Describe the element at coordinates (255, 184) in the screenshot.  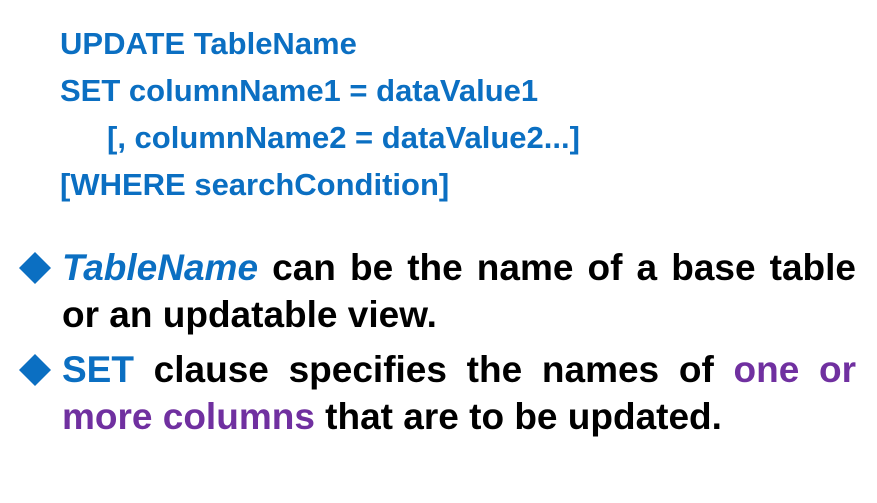
I see `code-line-where: [WHERE searchCondition]` at that location.